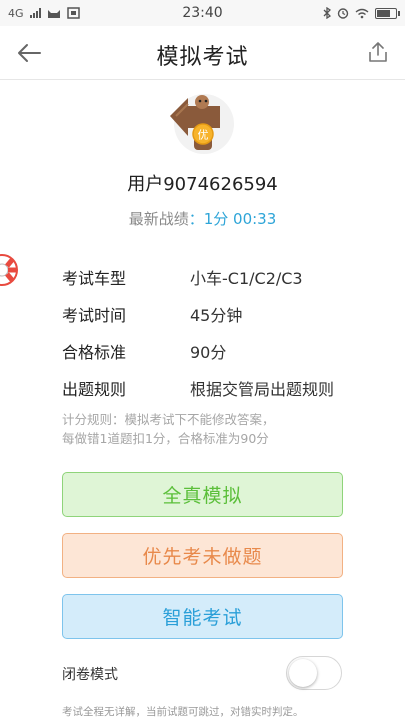  What do you see at coordinates (202, 184) in the screenshot?
I see `username: 用户9074626594` at bounding box center [202, 184].